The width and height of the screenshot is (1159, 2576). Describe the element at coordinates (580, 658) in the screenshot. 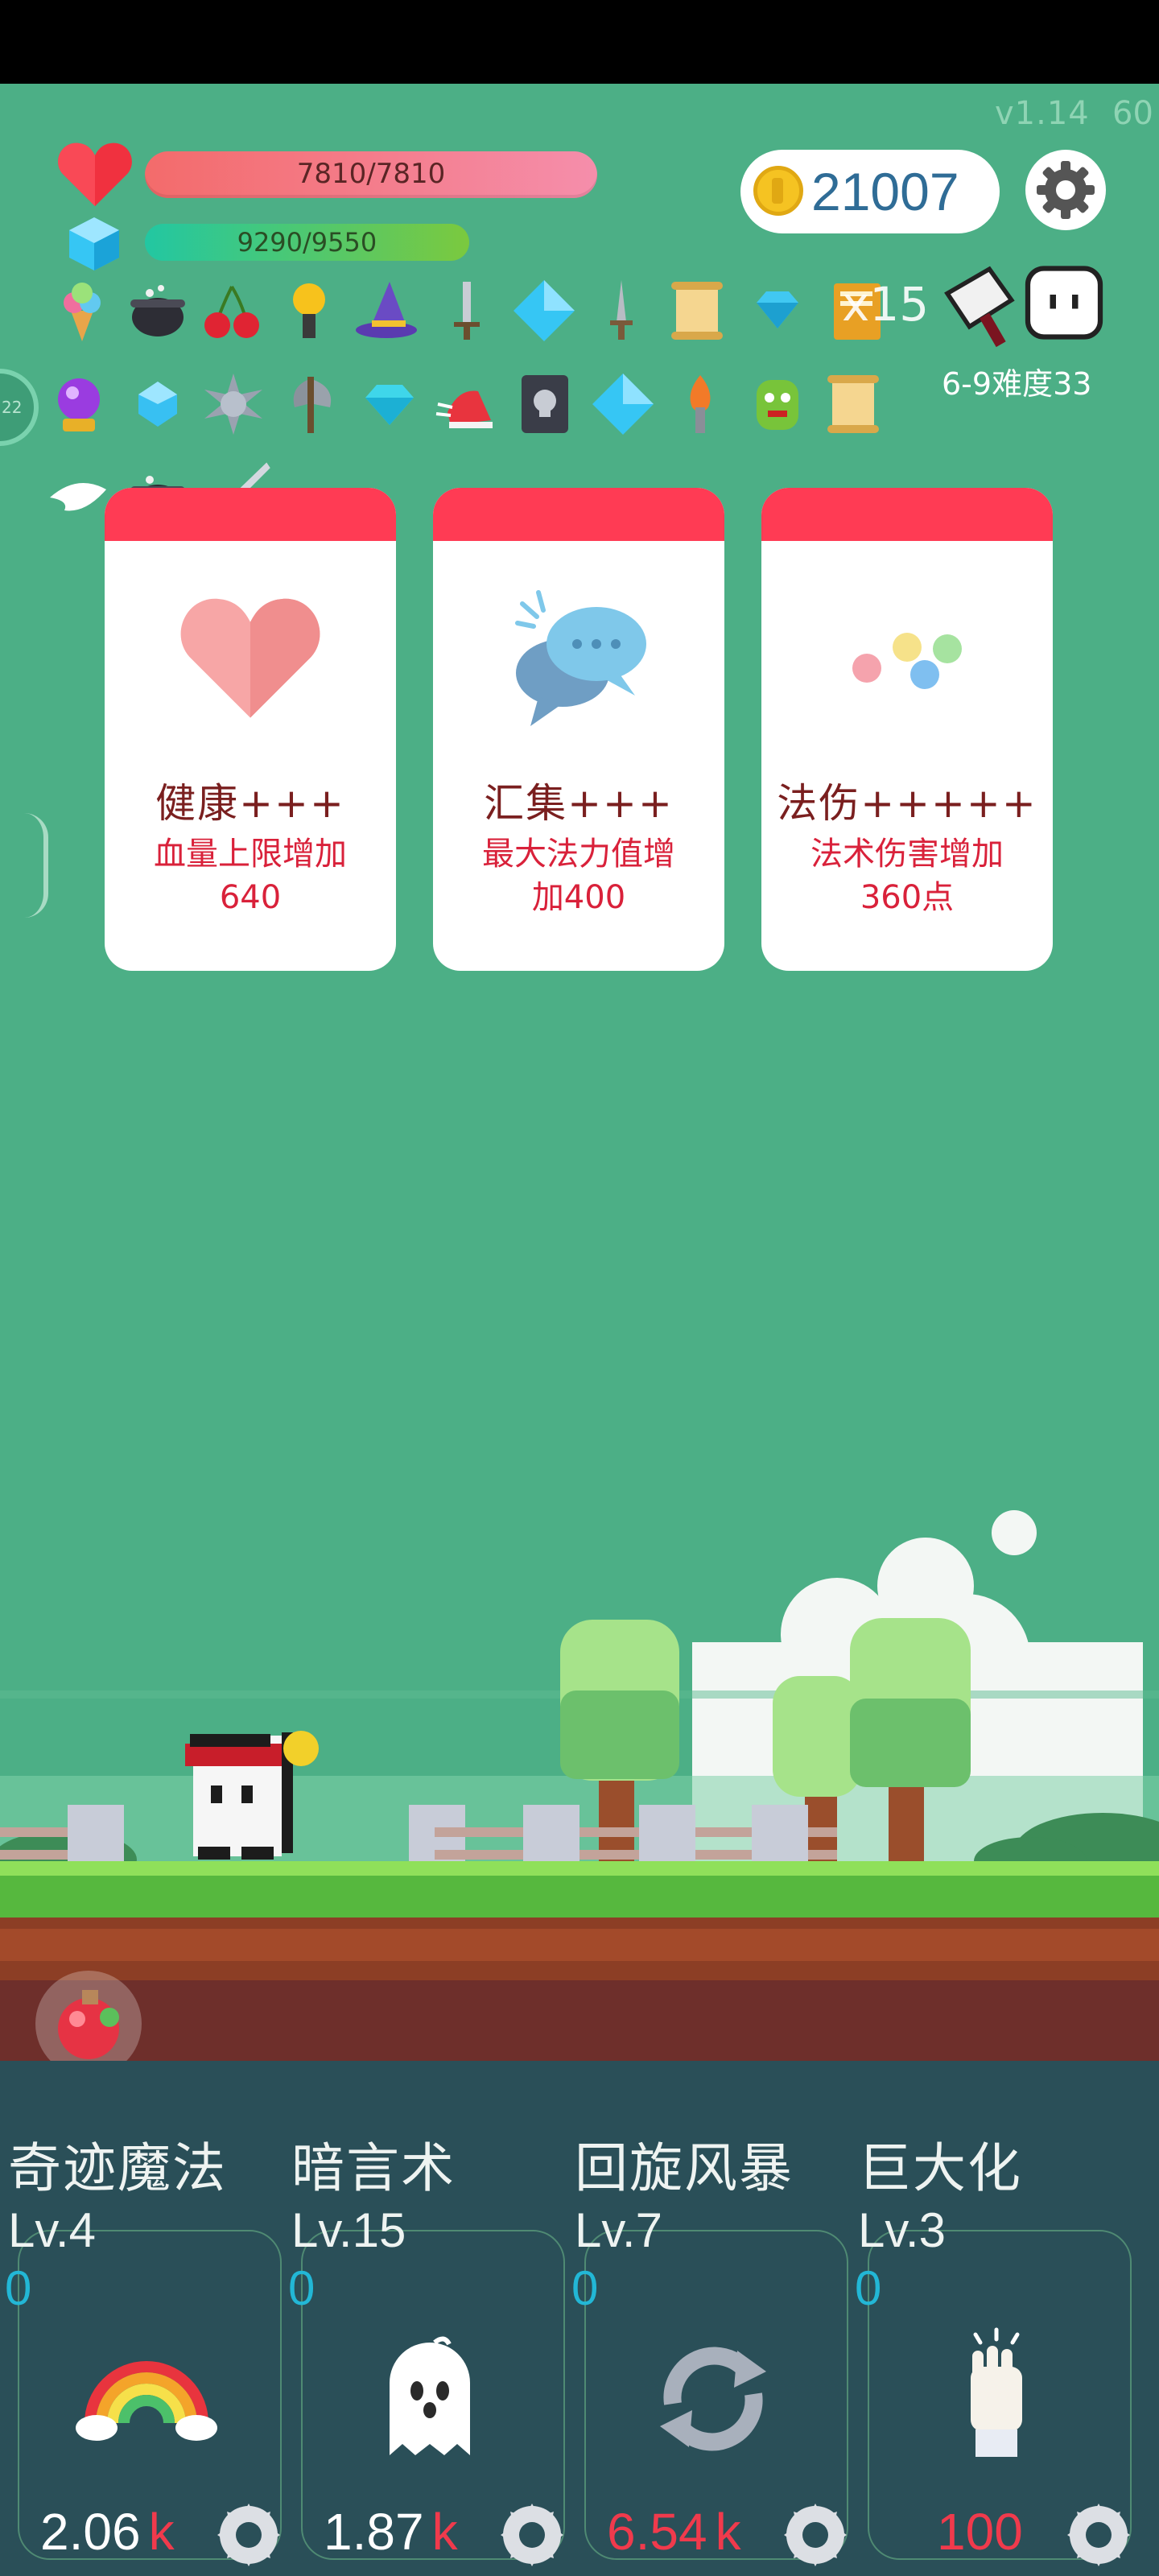

I see `chat-bubbles-icon` at that location.